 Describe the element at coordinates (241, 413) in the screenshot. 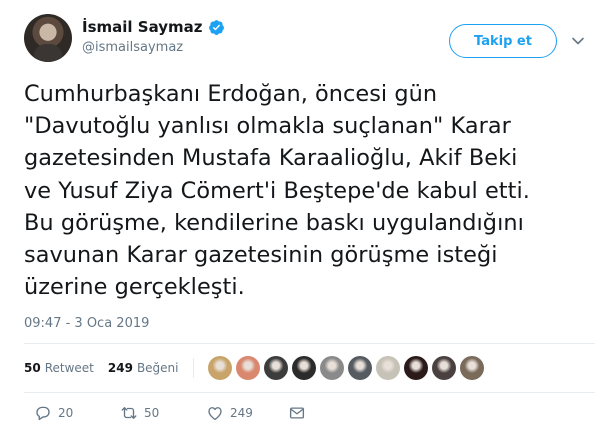

I see `like-count: 249` at that location.